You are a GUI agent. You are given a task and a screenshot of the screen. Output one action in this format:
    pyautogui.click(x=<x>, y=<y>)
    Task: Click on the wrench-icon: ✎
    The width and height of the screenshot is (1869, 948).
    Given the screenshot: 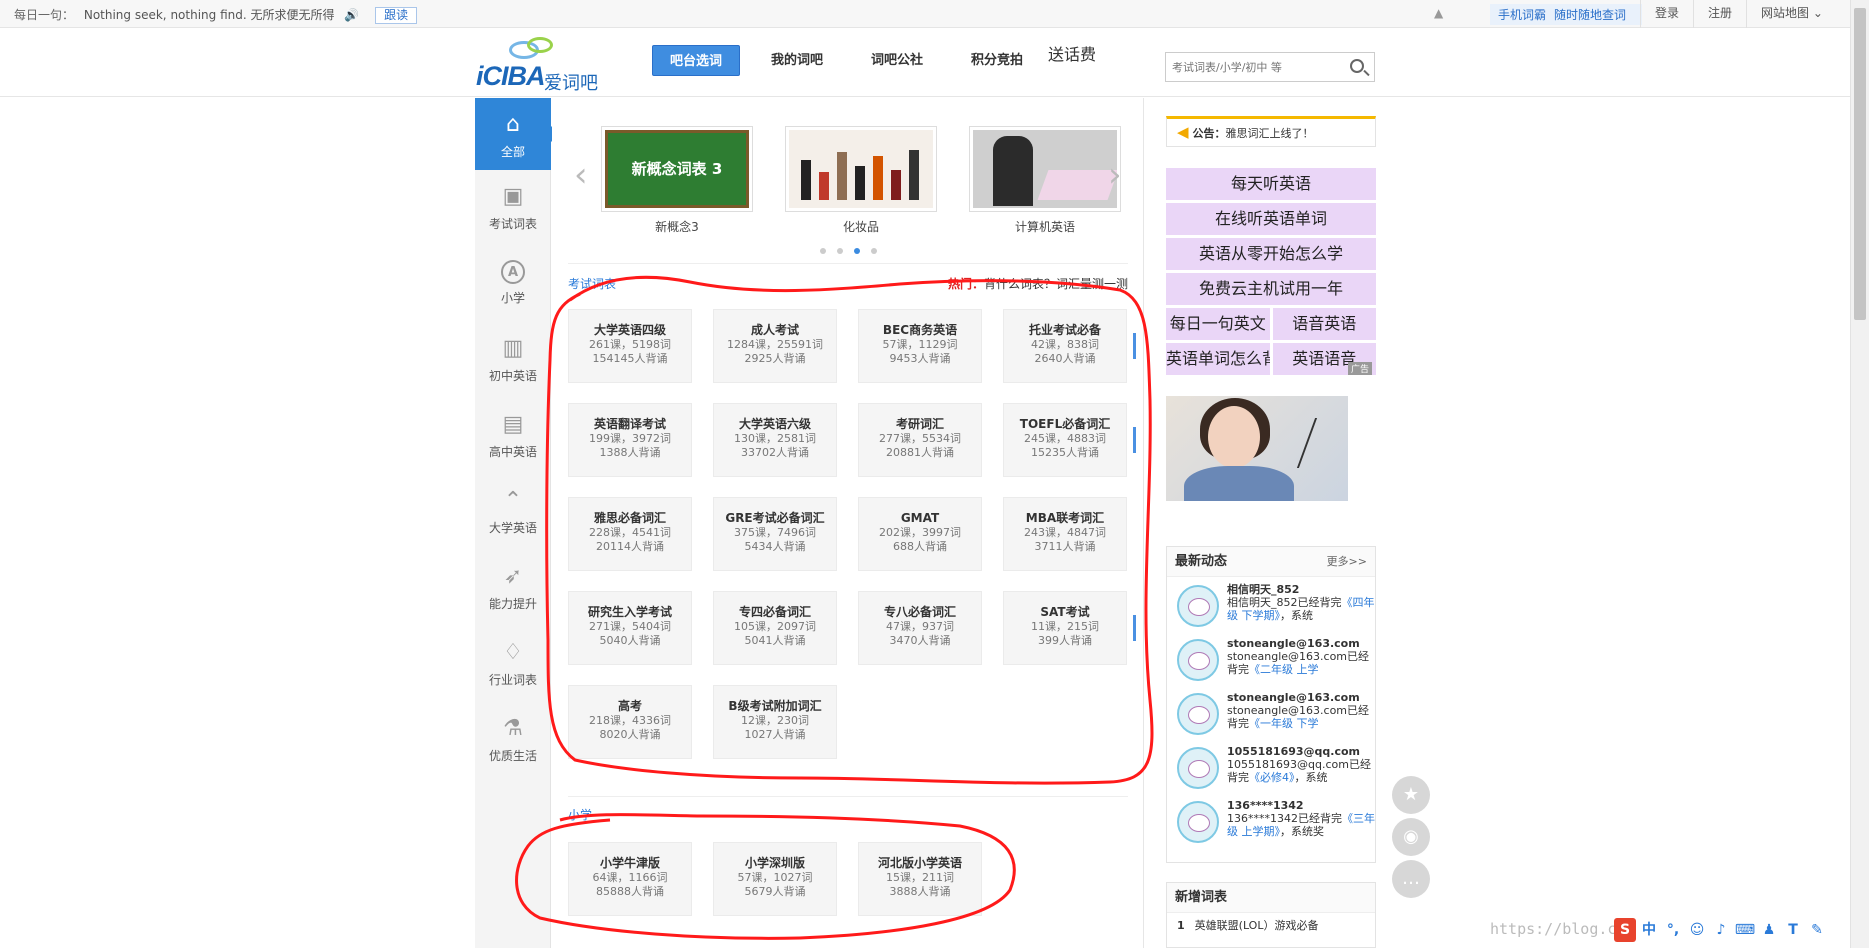 What is the action you would take?
    pyautogui.click(x=1817, y=930)
    